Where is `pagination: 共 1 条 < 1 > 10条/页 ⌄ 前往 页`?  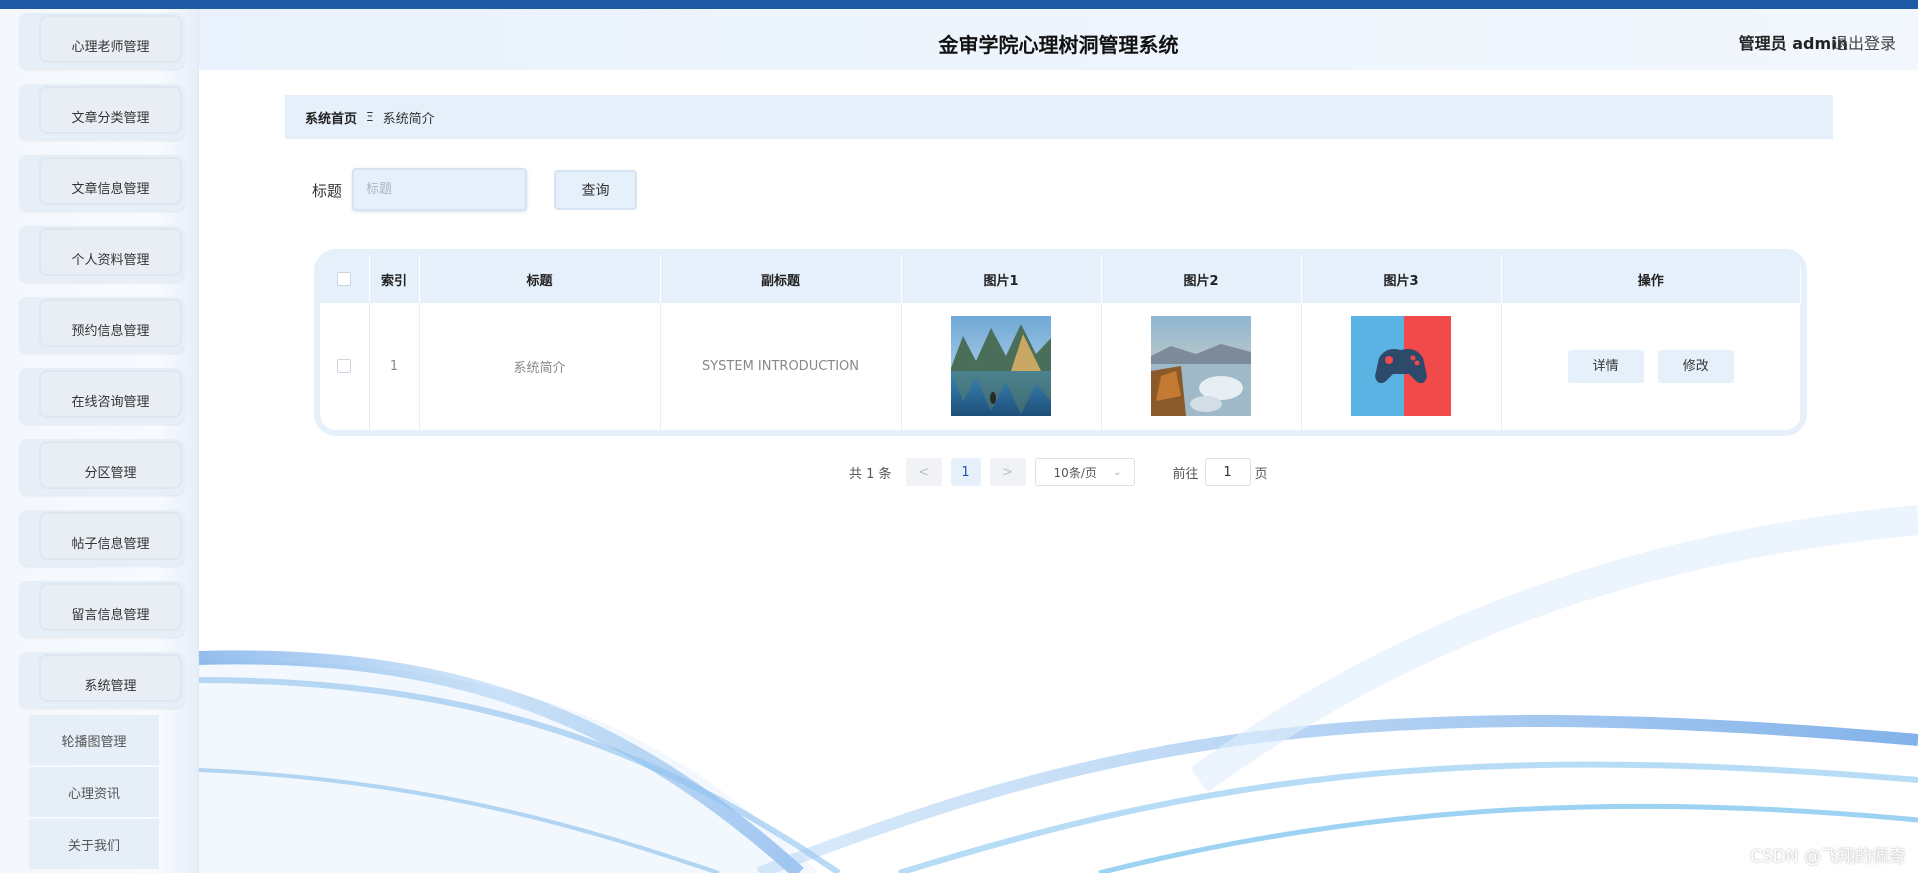
pagination: 共 1 条 < 1 > 10条/页 ⌄ 前往 页 is located at coordinates (1058, 472).